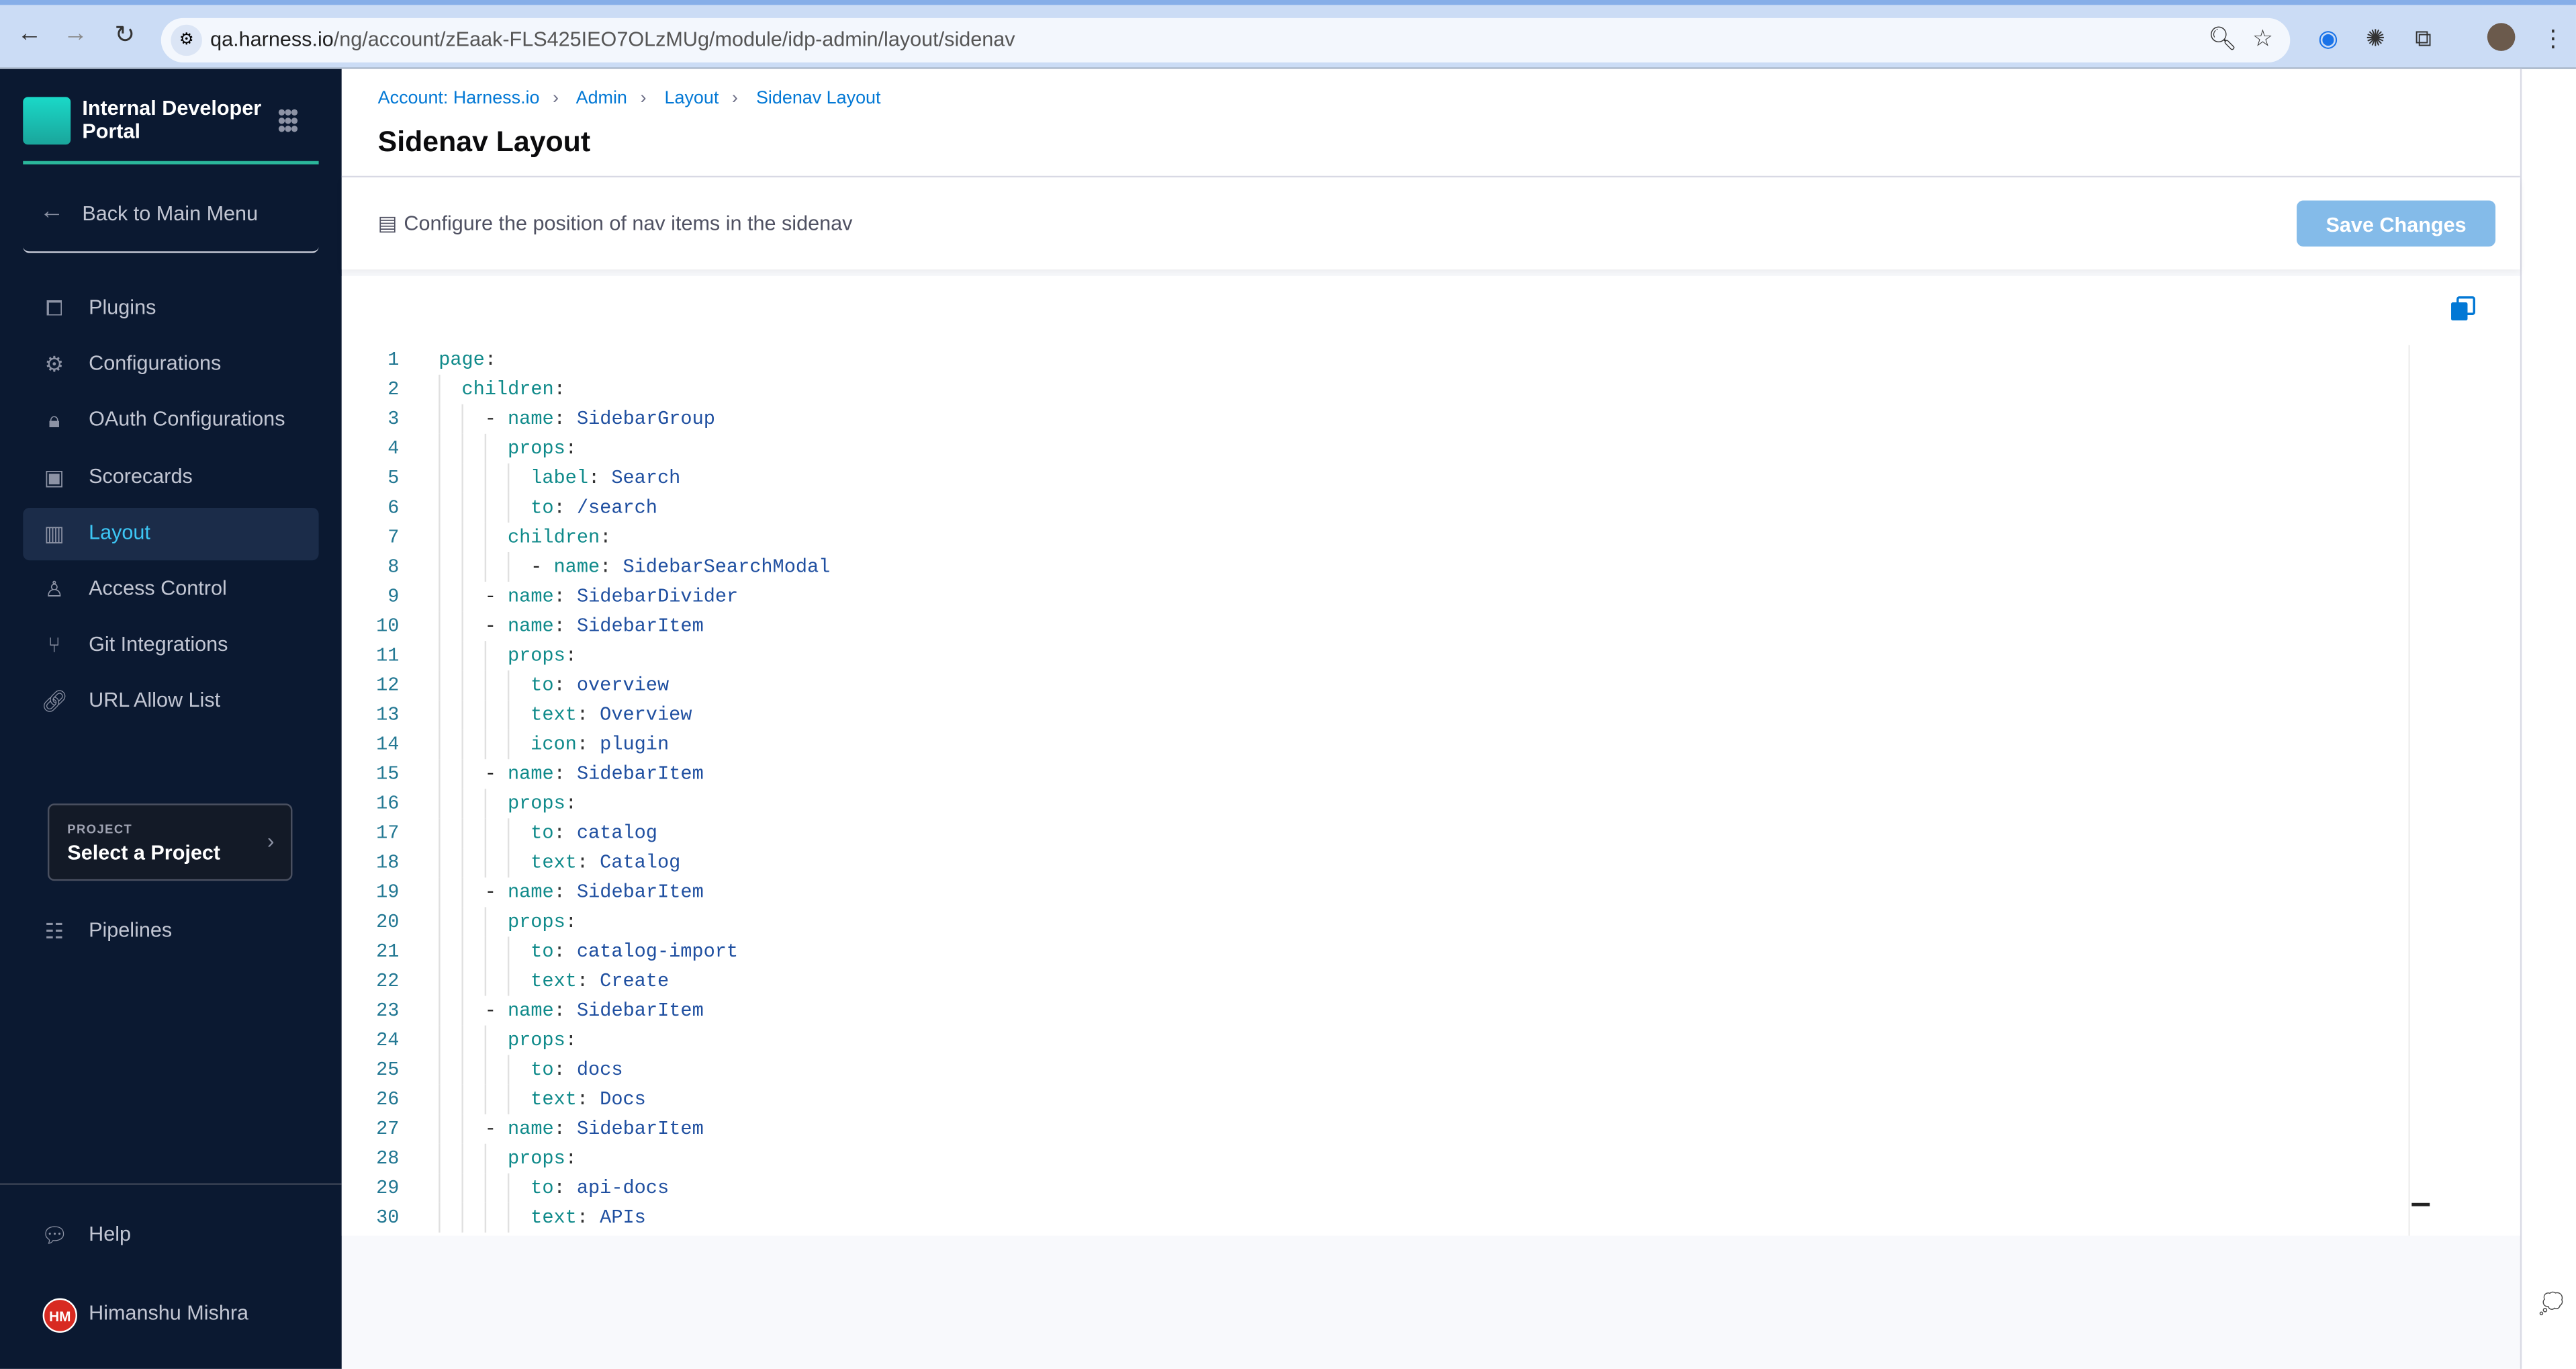  I want to click on sidebar-item-url-allow-list: 🔗︎ URL Allow List, so click(170, 702).